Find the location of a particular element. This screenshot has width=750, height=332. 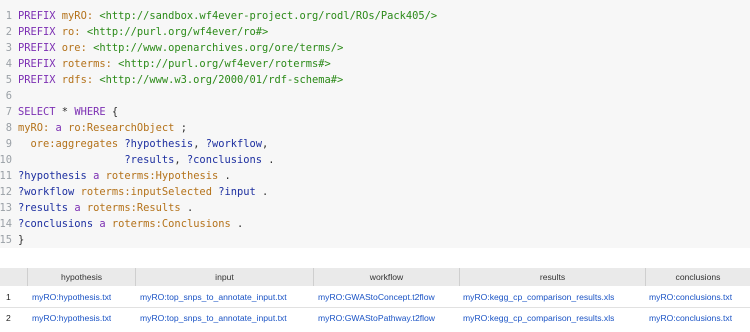

code-token: <http://purl.org/wf4ever/ro#> is located at coordinates (177, 32).